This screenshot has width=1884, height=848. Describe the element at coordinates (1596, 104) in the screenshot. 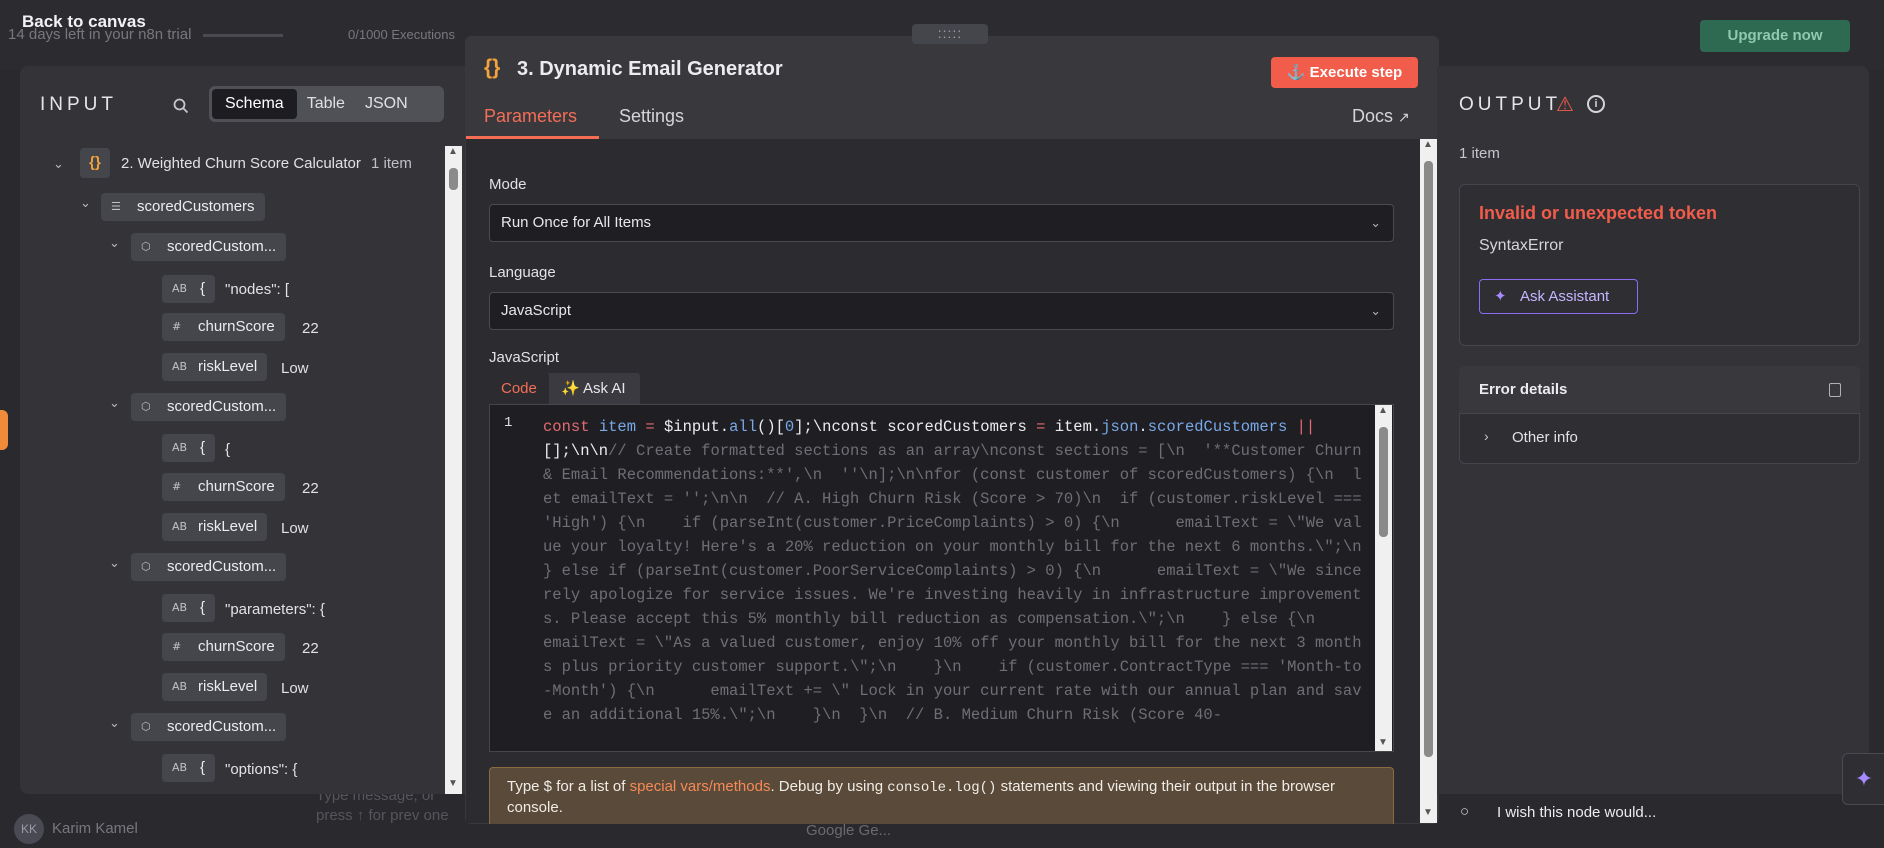

I see `info-icon: i` at that location.